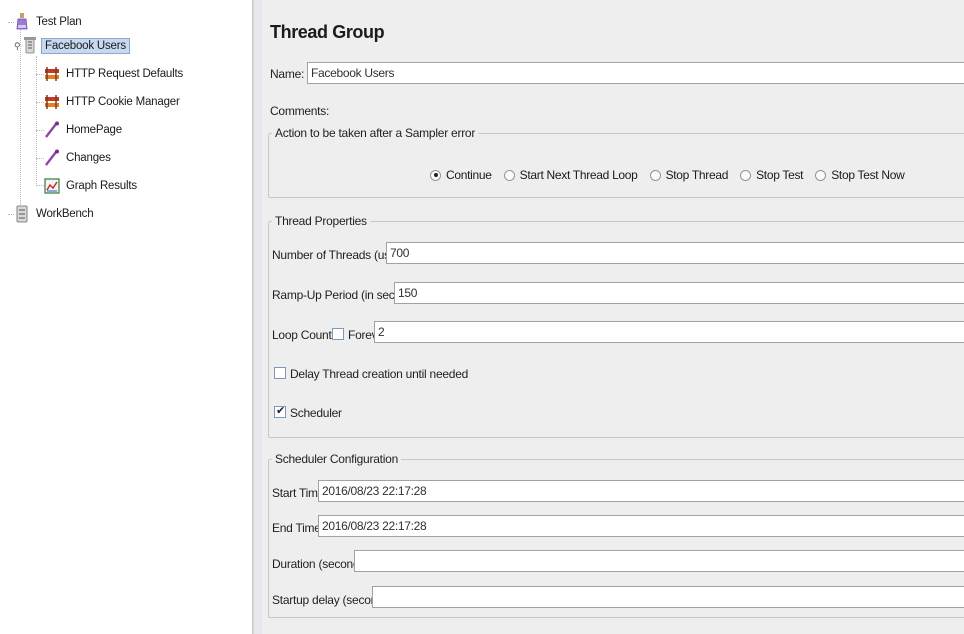  What do you see at coordinates (287, 74) in the screenshot?
I see `name-label: Name:` at bounding box center [287, 74].